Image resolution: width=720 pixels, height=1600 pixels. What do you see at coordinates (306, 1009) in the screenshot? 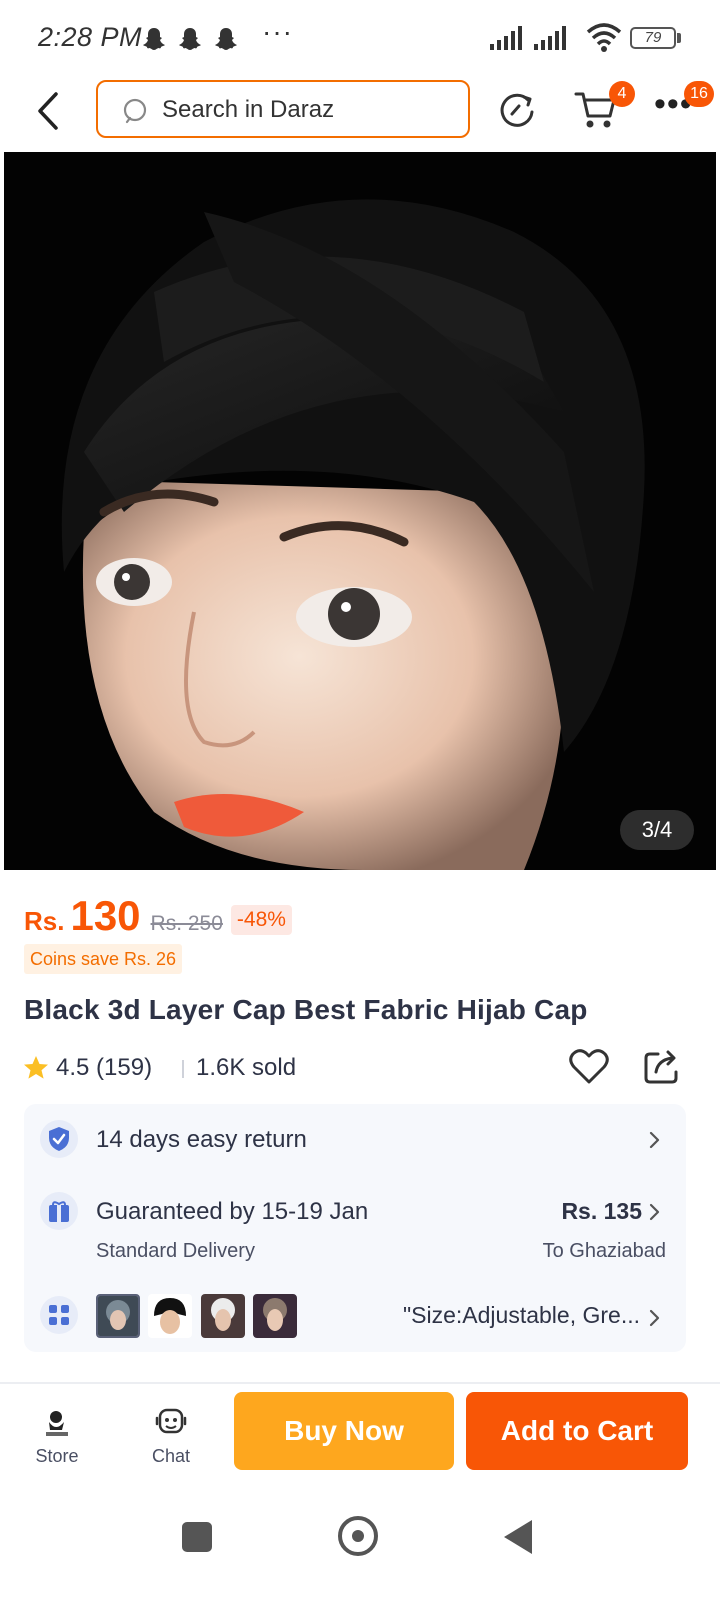
I see `product-title: Black 3d Layer Cap Best Fabric Hijab Cap` at bounding box center [306, 1009].